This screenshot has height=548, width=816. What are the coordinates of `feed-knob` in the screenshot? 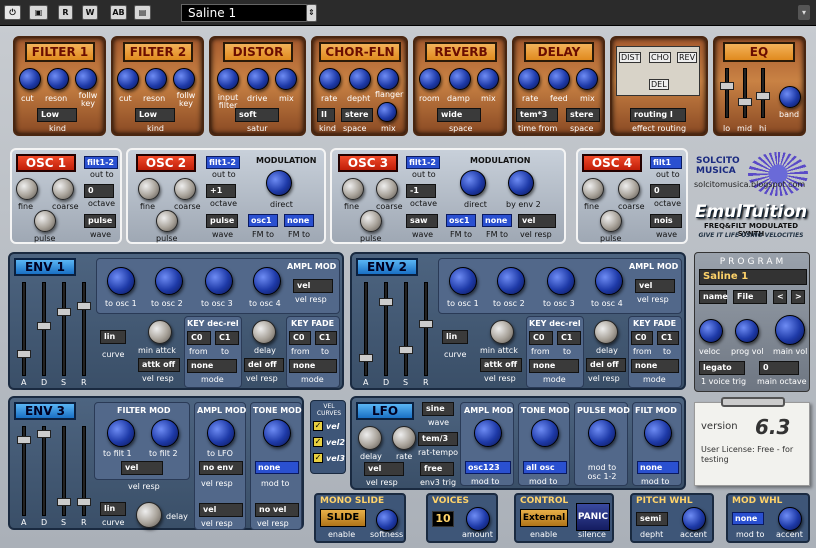 It's located at (559, 79).